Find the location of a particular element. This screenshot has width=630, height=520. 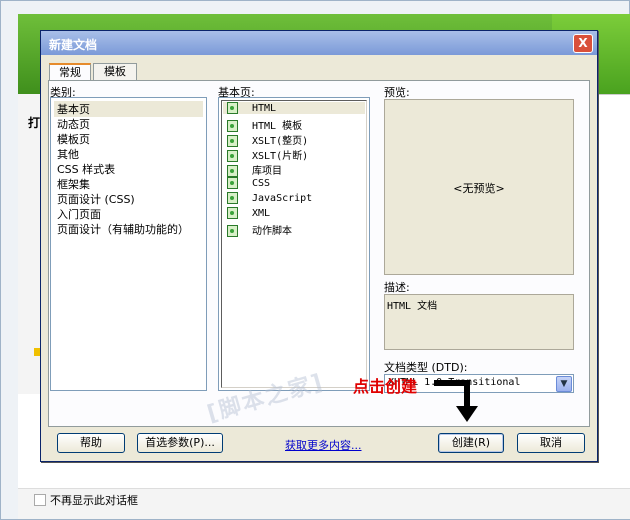

cancel-button: 取消 is located at coordinates (551, 443).